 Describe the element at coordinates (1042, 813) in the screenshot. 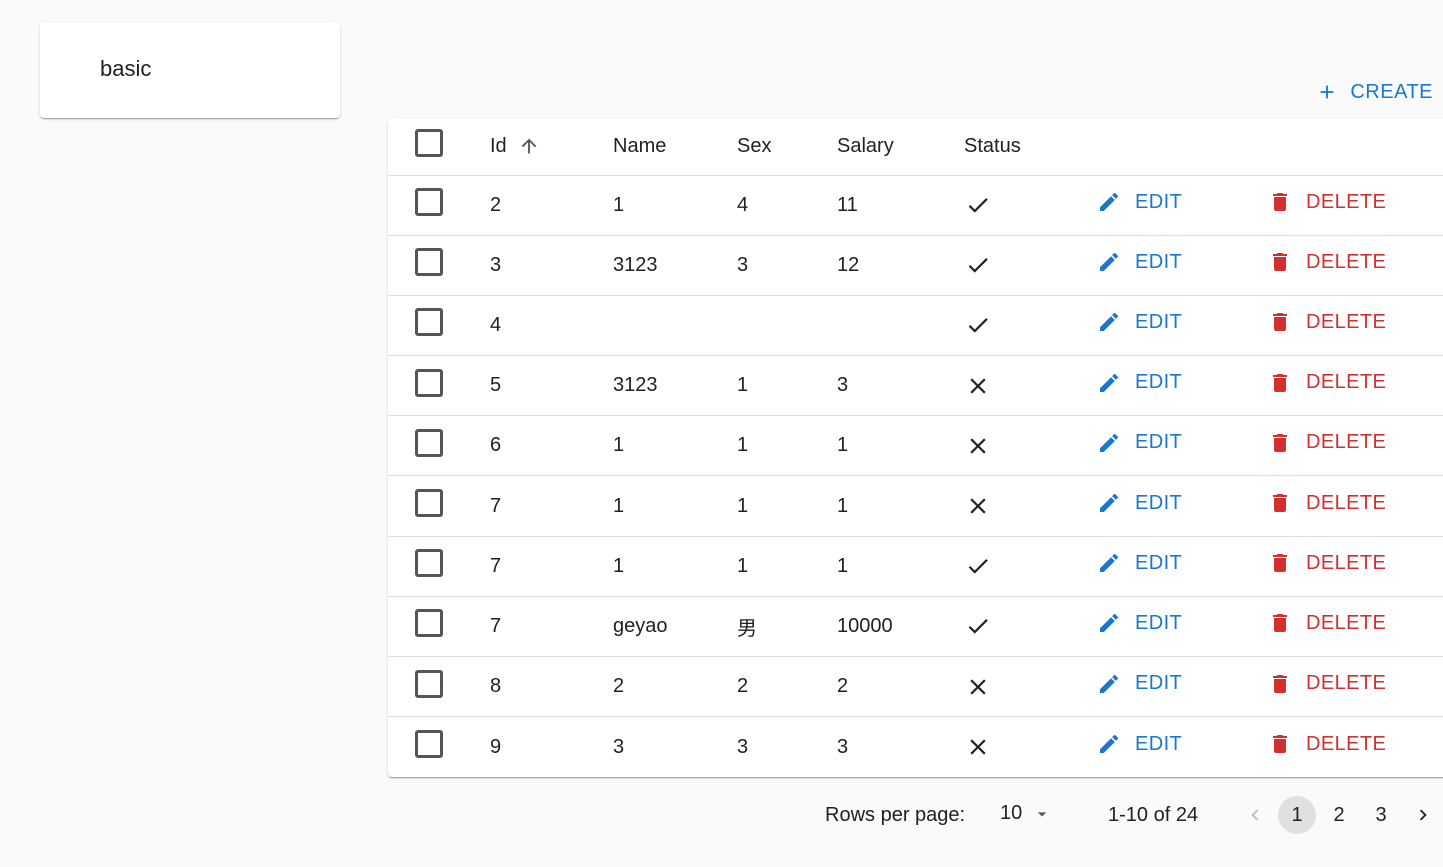

I see `dropdown-arrow-icon` at that location.